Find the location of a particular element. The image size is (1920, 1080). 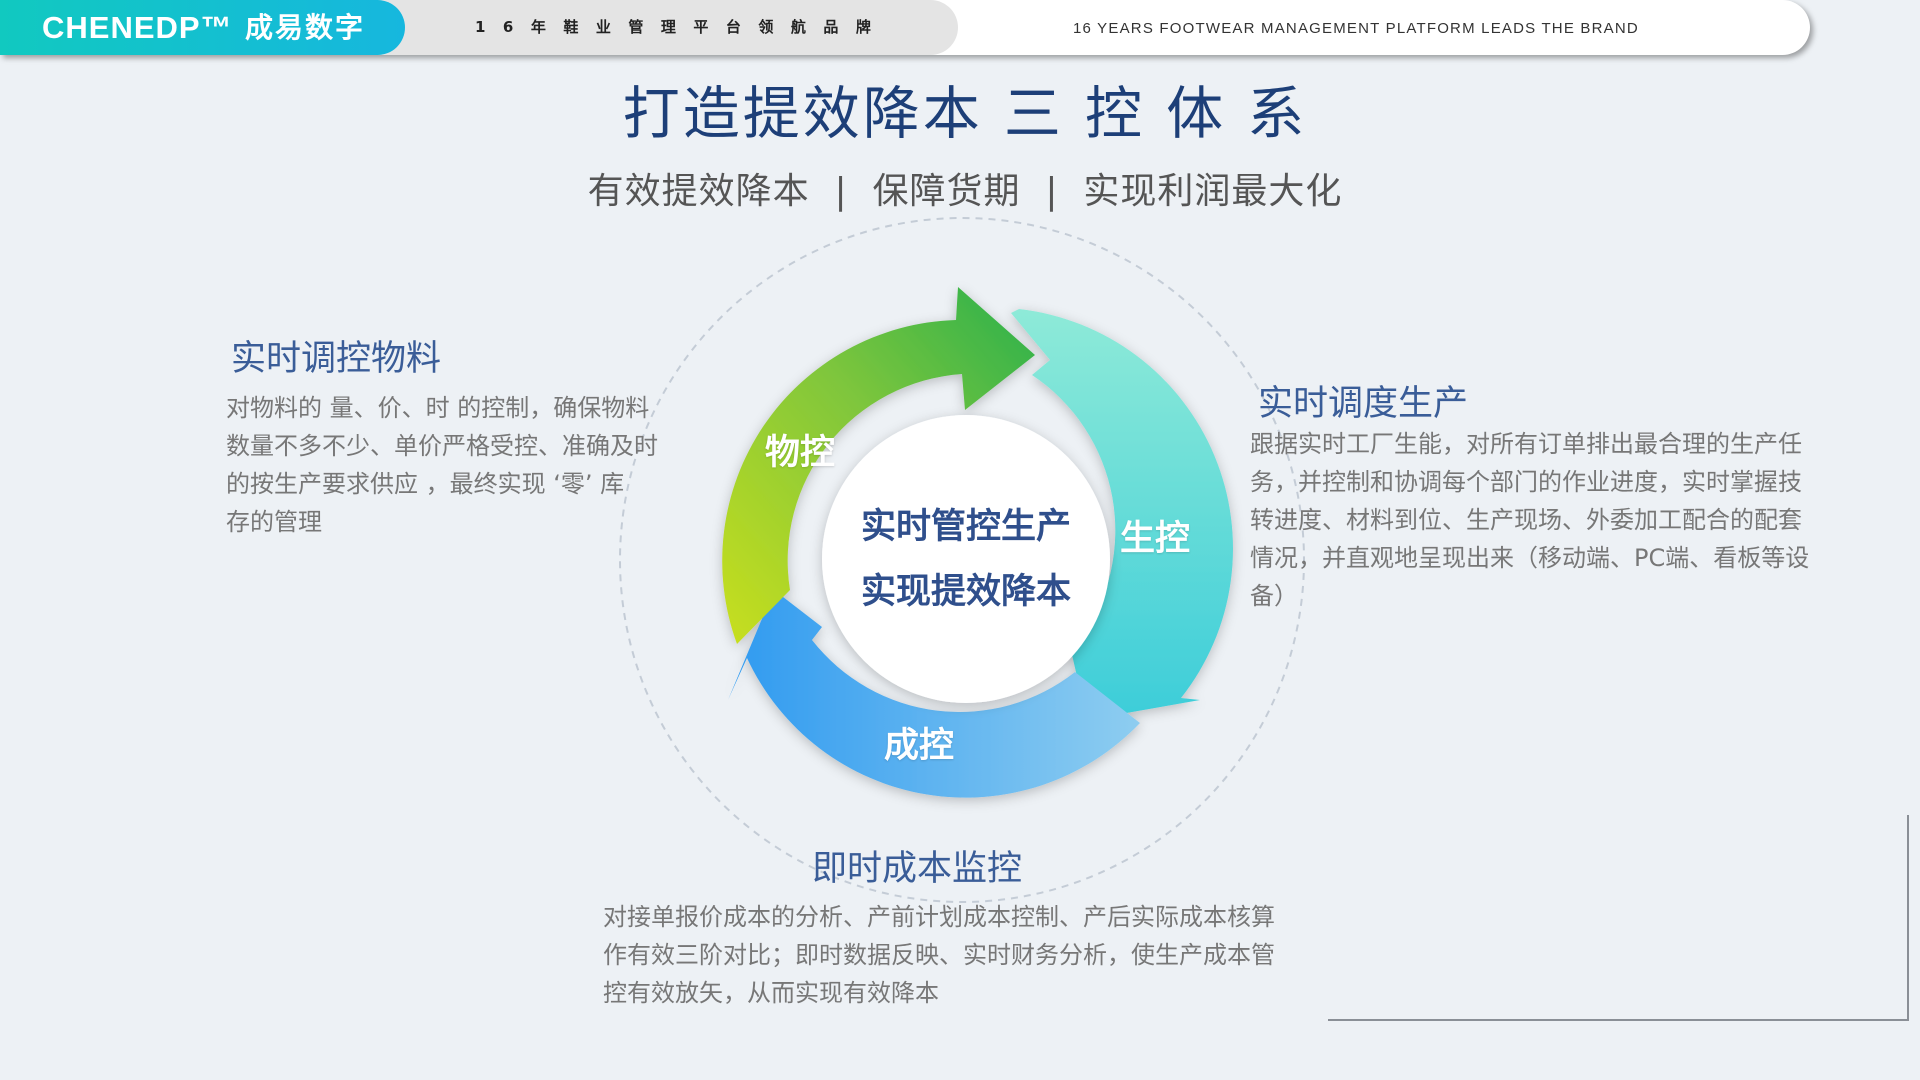

section-title-material: 实时调控物料 is located at coordinates (336, 359).